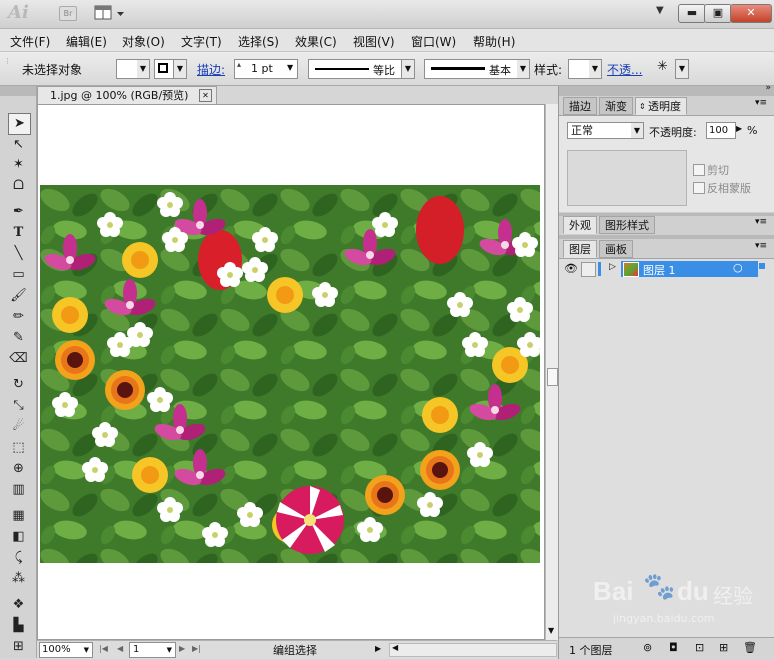 This screenshot has height=660, width=774. I want to click on menu-window: 窗口(W), so click(433, 41).